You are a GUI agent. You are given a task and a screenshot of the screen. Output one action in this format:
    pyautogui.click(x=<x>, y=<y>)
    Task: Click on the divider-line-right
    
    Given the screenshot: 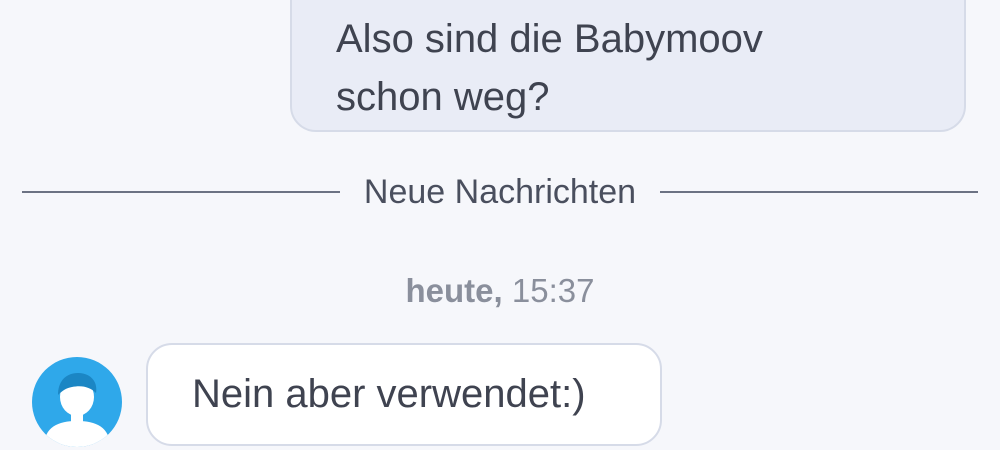 What is the action you would take?
    pyautogui.click(x=819, y=192)
    